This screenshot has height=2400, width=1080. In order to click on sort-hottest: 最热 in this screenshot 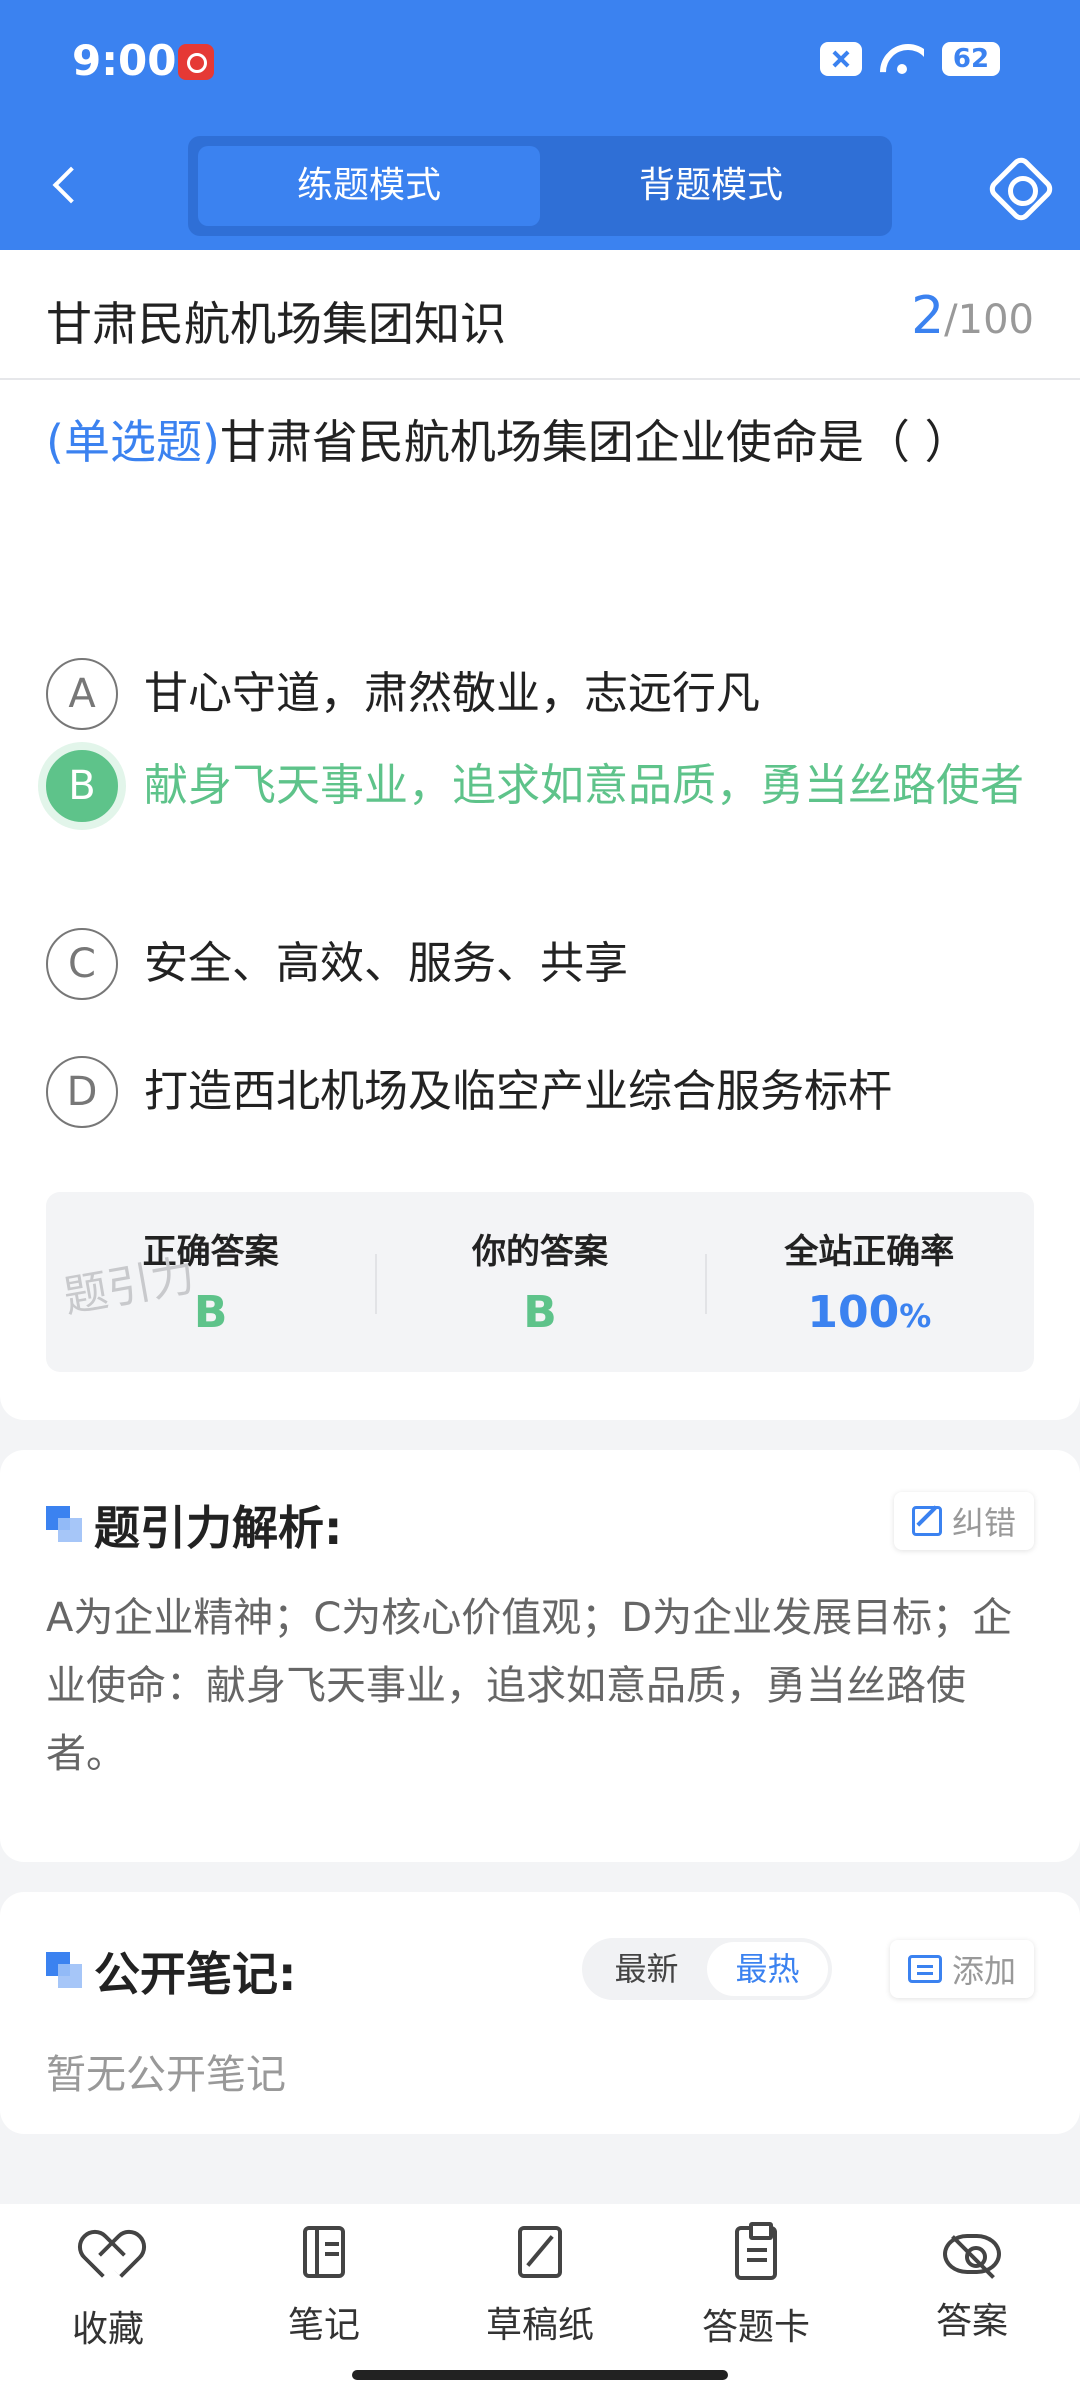, I will do `click(767, 1969)`.